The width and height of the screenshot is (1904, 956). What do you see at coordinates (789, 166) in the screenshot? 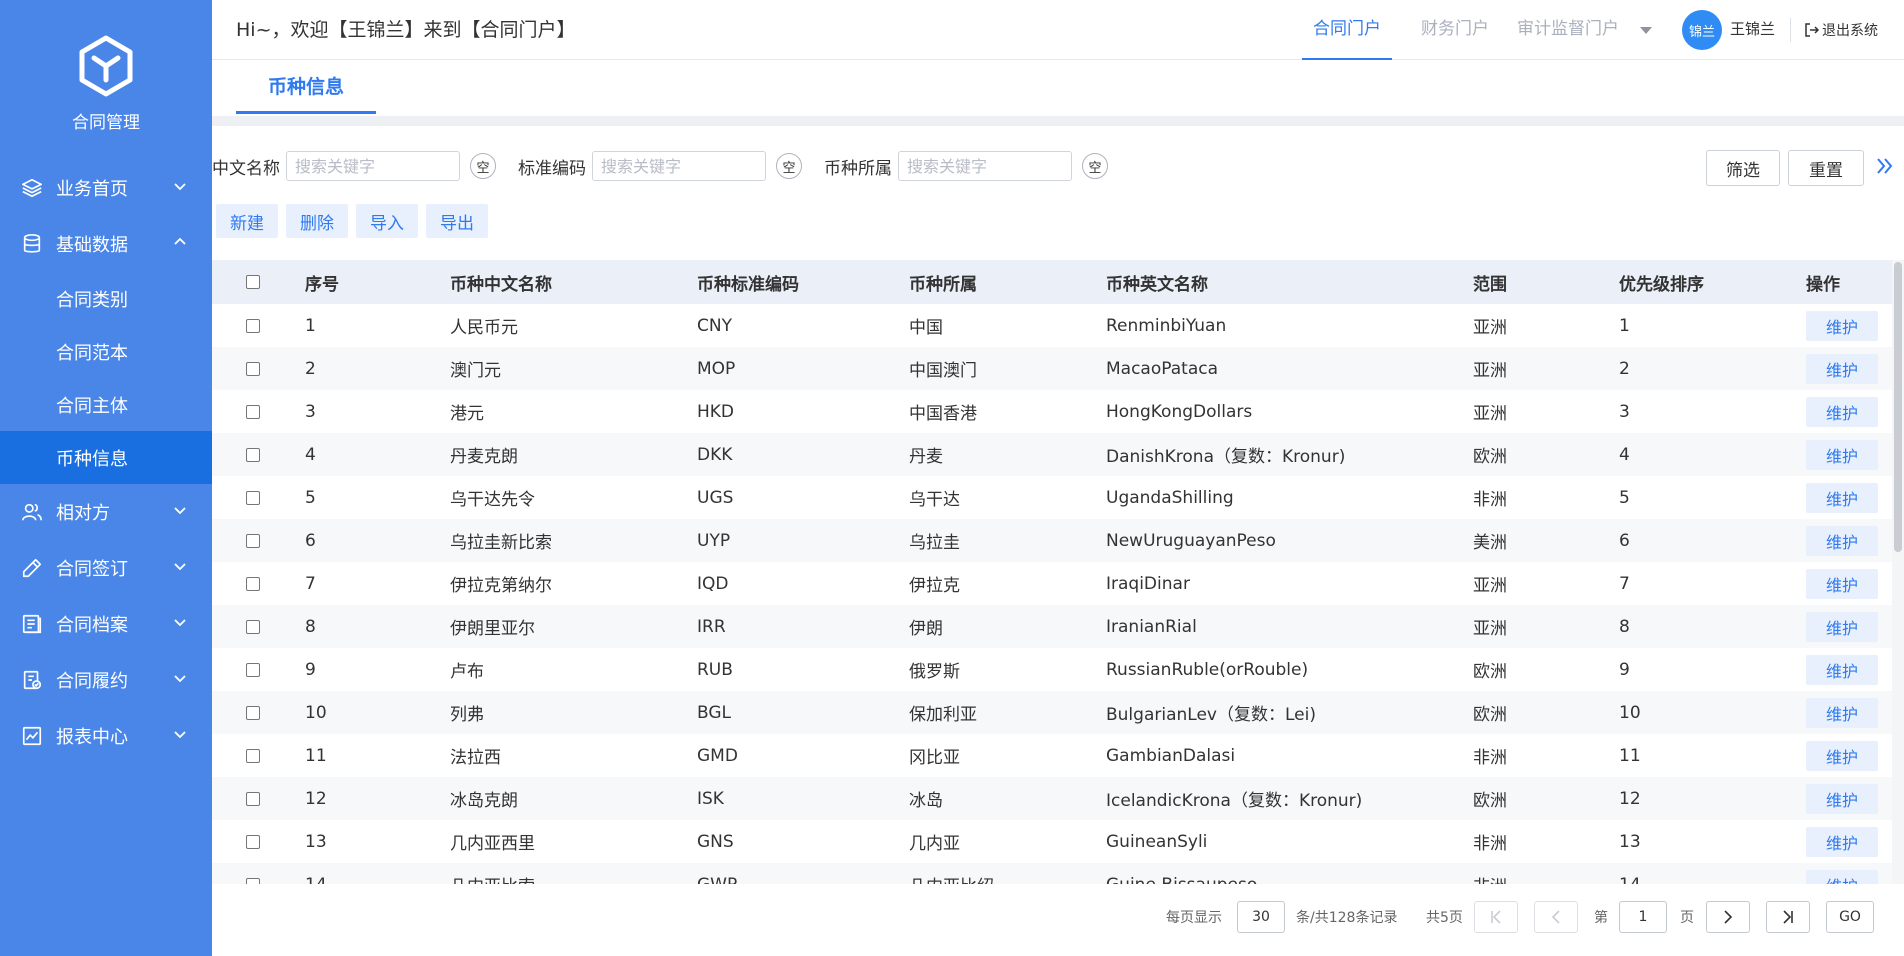
I see `clear-standard-code-button: 空` at bounding box center [789, 166].